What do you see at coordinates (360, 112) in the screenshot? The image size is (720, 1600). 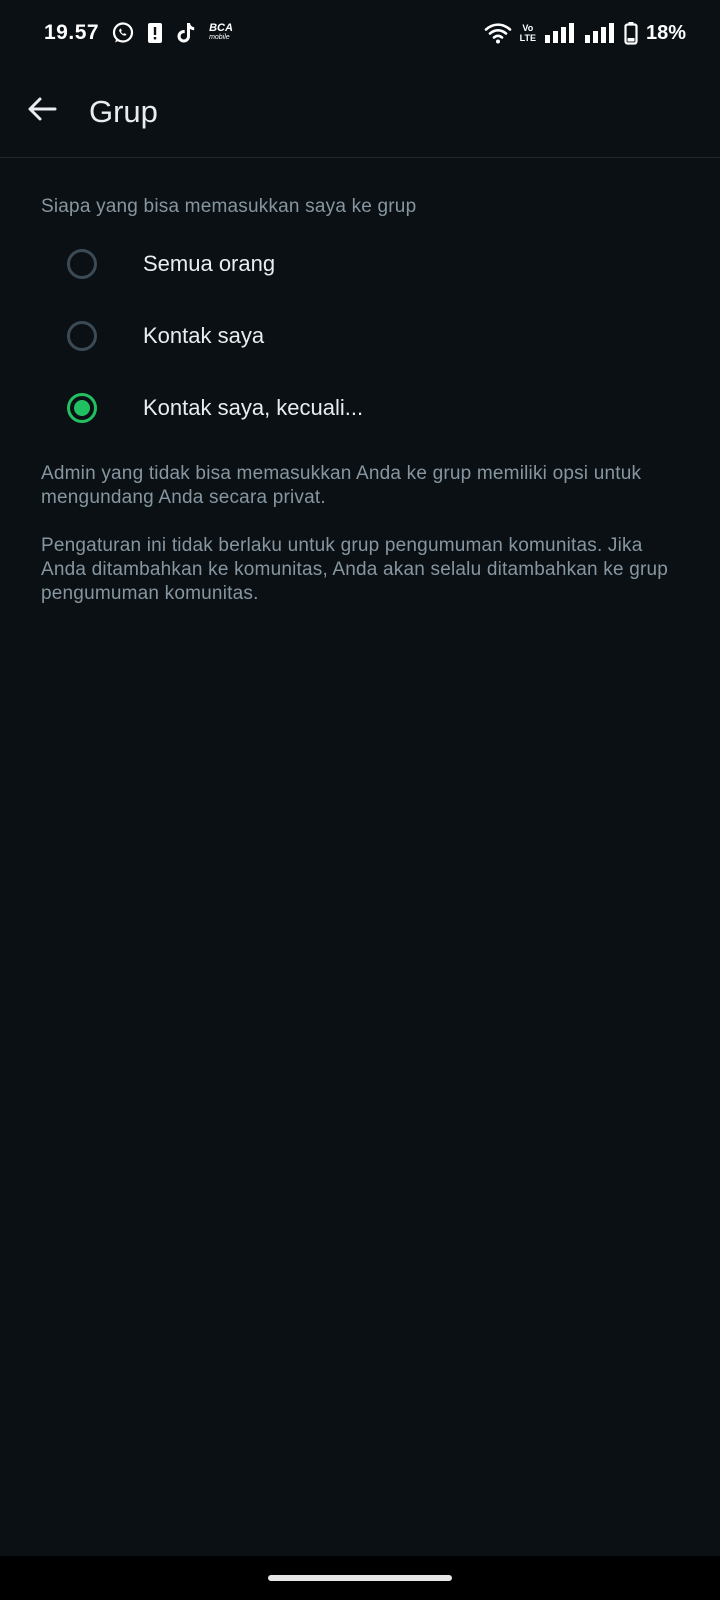 I see `app-bar: Grup` at bounding box center [360, 112].